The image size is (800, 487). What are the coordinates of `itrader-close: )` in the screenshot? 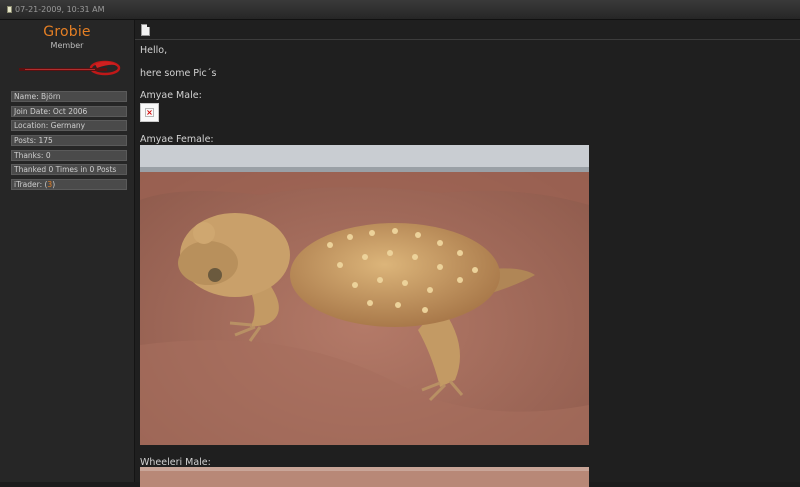 It's located at (54, 184).